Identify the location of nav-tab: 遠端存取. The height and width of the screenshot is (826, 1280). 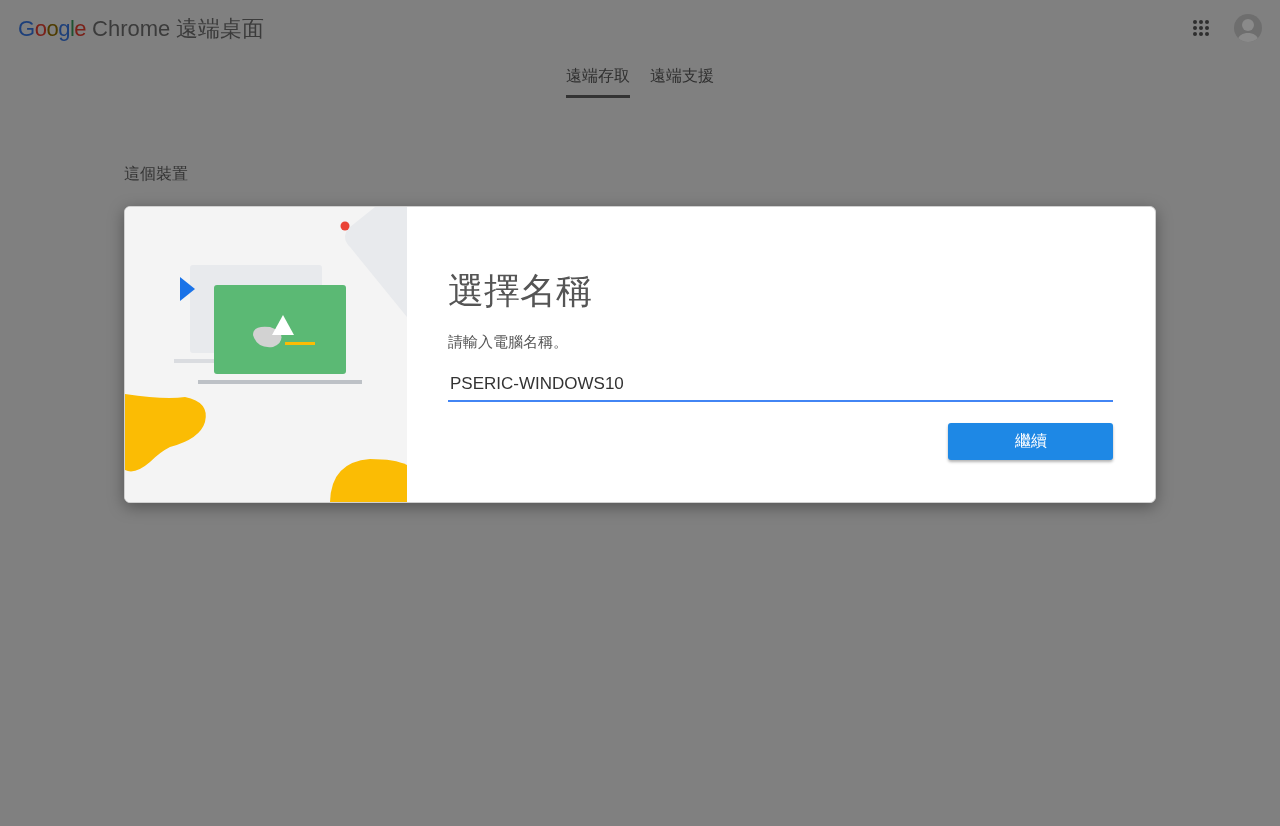
(598, 77).